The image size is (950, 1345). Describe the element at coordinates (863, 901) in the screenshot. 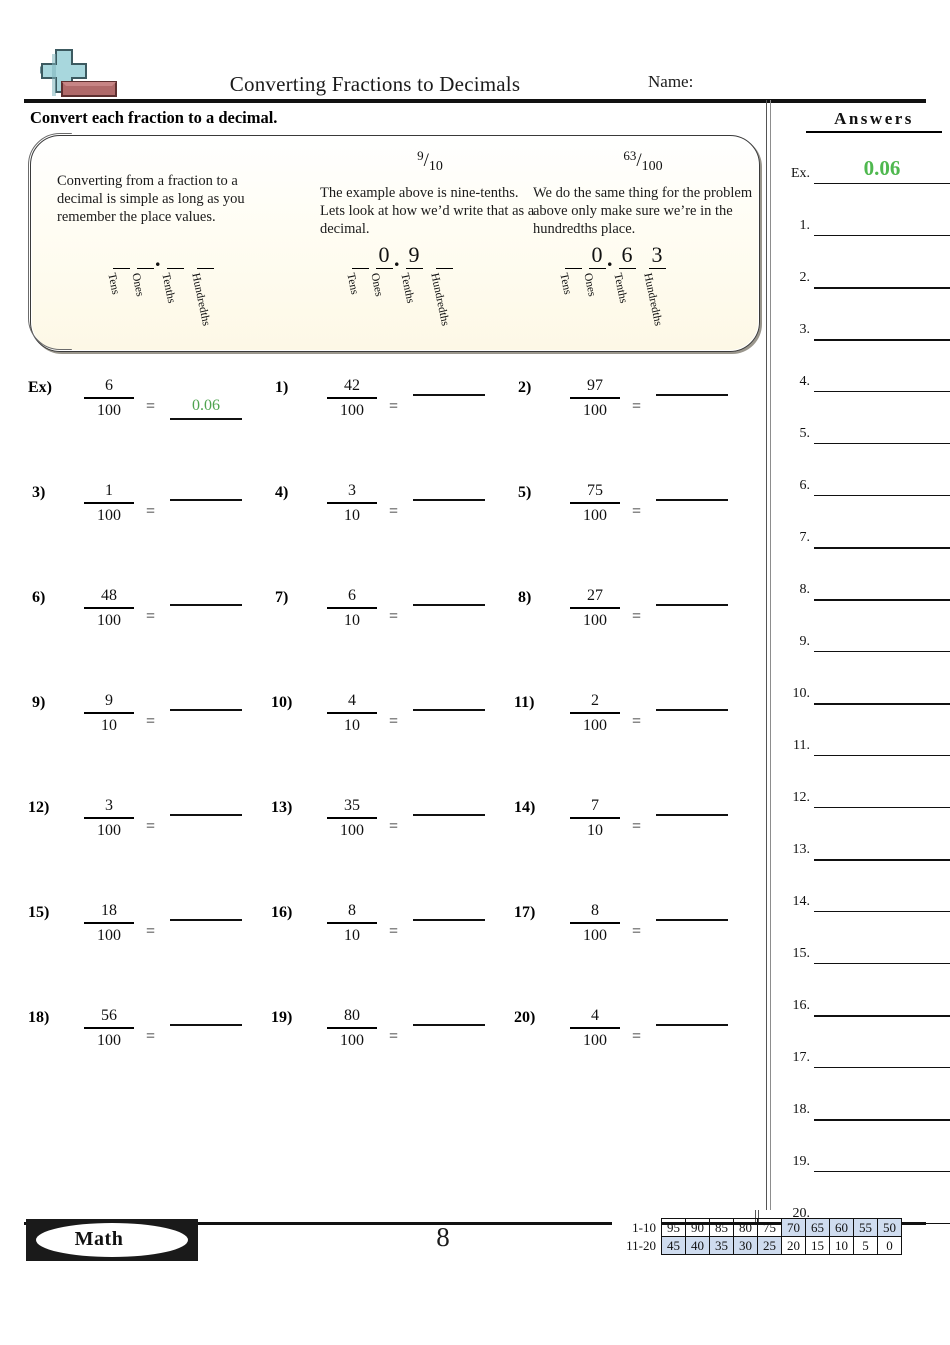

I see `answer-row: 14.` at that location.